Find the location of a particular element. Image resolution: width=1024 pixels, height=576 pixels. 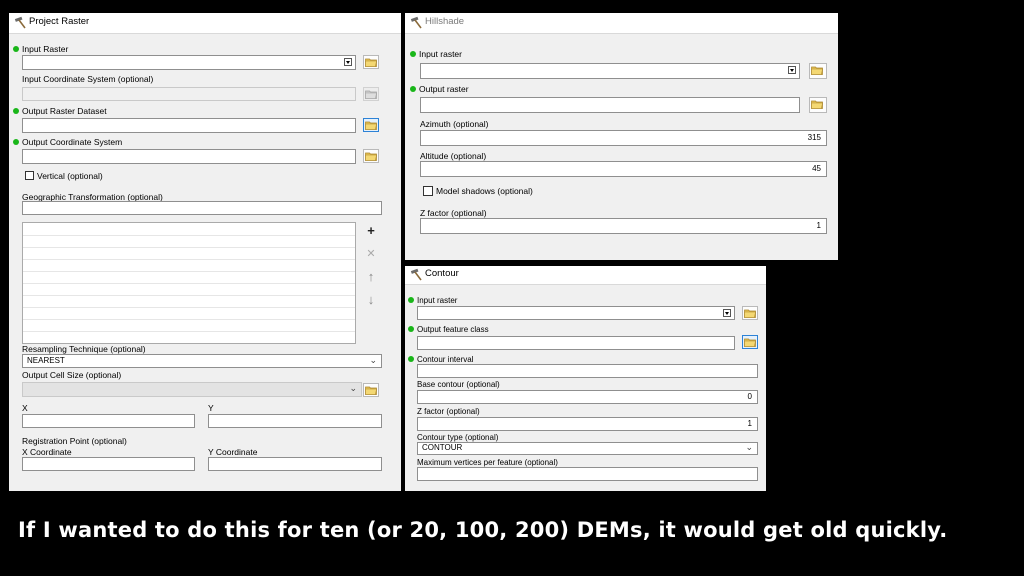

vertical-label: Vertical (optional) is located at coordinates (70, 176).